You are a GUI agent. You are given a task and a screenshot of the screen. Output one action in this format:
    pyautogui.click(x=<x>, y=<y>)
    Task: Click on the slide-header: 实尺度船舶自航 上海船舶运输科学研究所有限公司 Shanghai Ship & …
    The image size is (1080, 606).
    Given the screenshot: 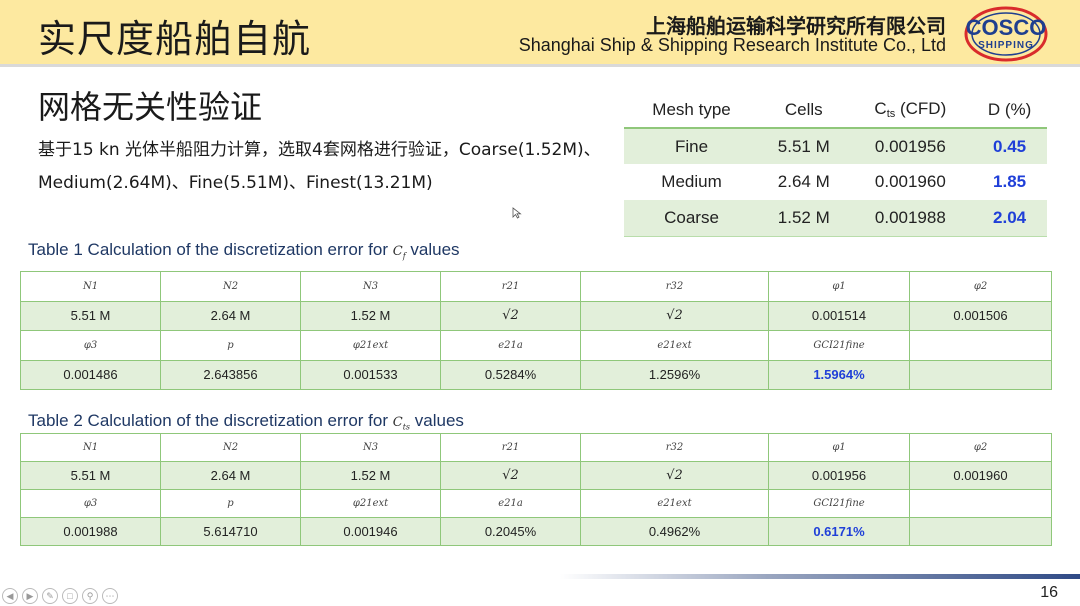 What is the action you would take?
    pyautogui.click(x=540, y=32)
    